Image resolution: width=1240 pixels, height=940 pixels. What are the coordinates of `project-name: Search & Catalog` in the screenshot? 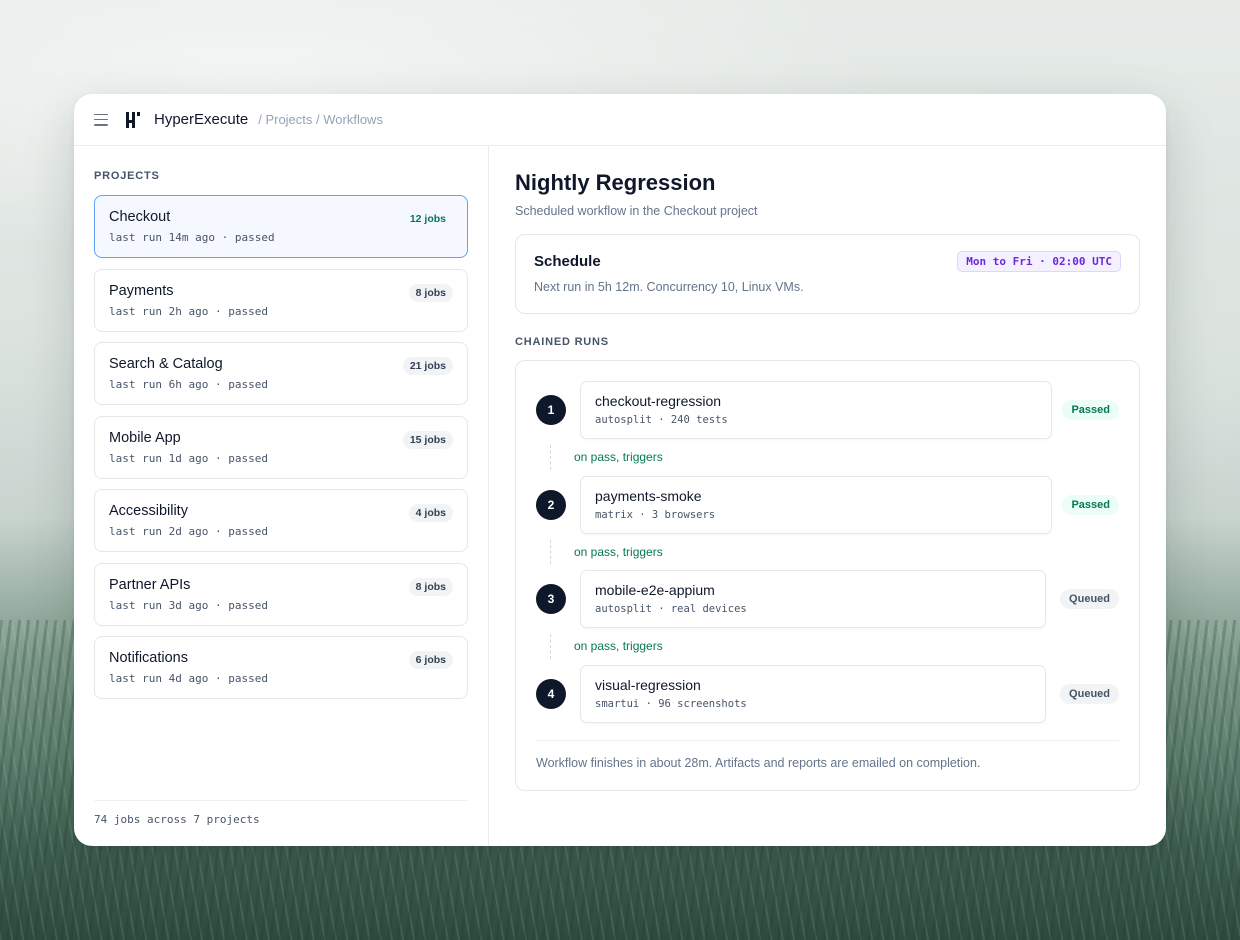 It's located at (166, 364).